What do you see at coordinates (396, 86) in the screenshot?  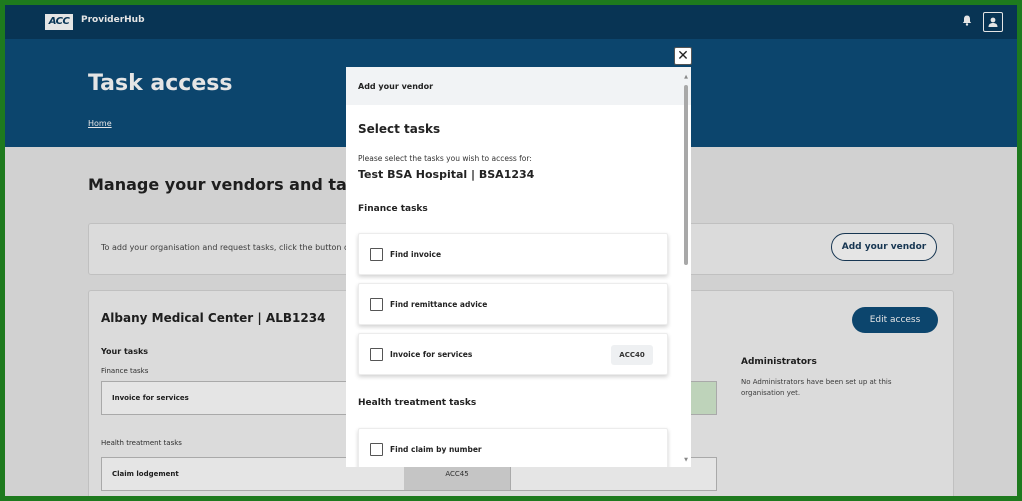 I see `modal-header-title: Add your vendor` at bounding box center [396, 86].